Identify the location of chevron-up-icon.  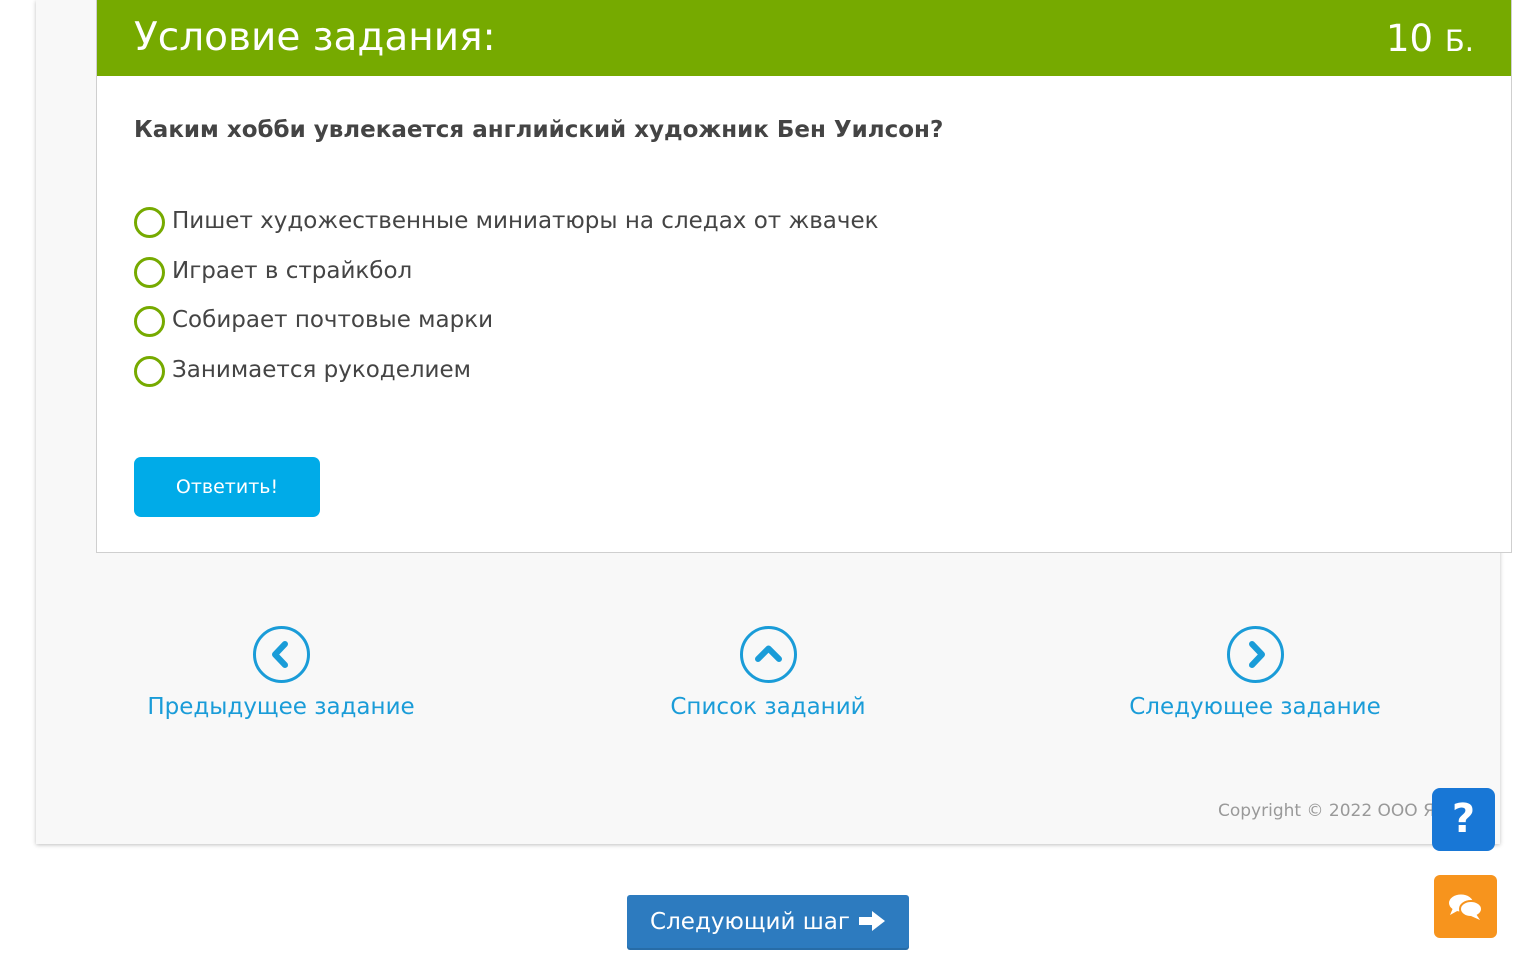
(768, 654).